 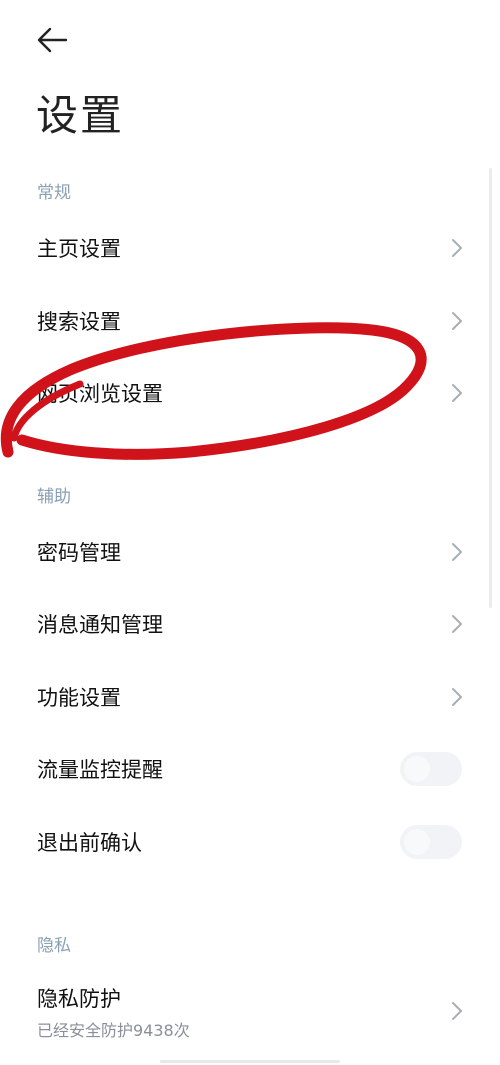 What do you see at coordinates (245, 769) in the screenshot?
I see `settings-item-traffic-monitor: 流量监控提醒` at bounding box center [245, 769].